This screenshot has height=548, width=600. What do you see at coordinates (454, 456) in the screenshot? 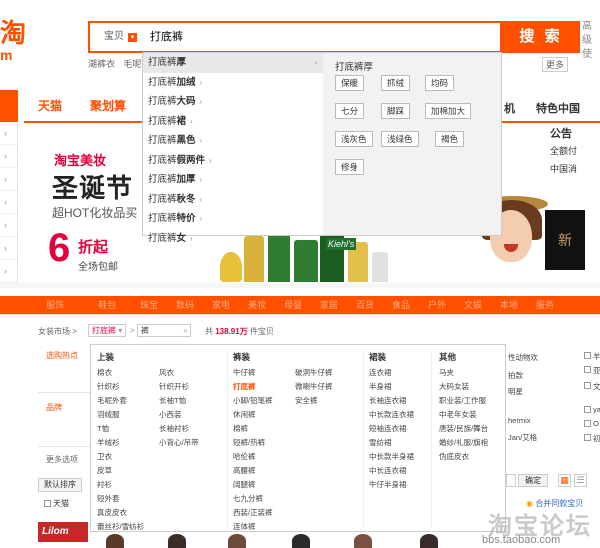
I see `menu-item: 伪底皮衣` at bounding box center [454, 456].